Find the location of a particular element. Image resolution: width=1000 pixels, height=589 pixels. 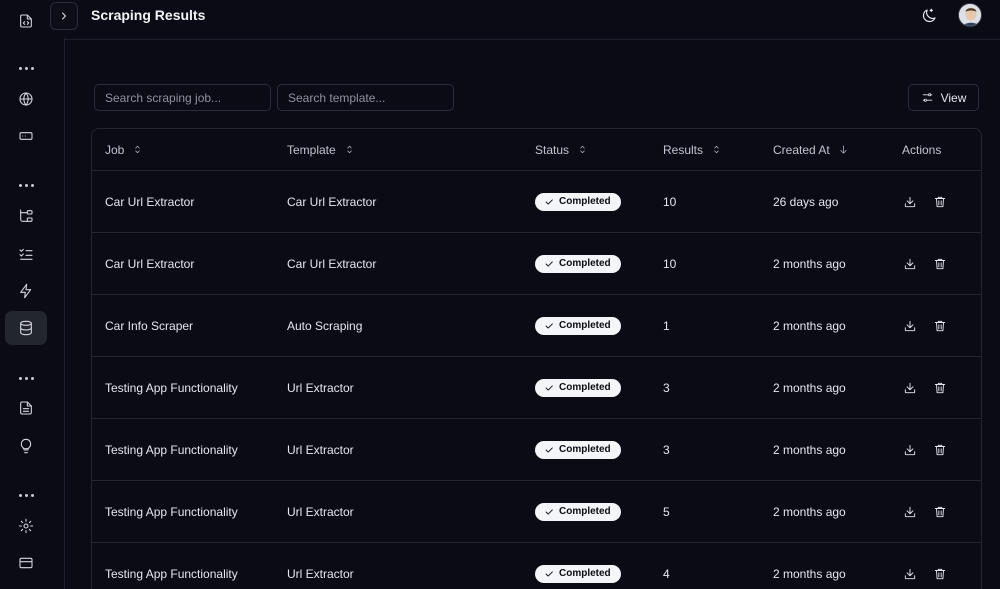

theme-toggle-button is located at coordinates (929, 16).